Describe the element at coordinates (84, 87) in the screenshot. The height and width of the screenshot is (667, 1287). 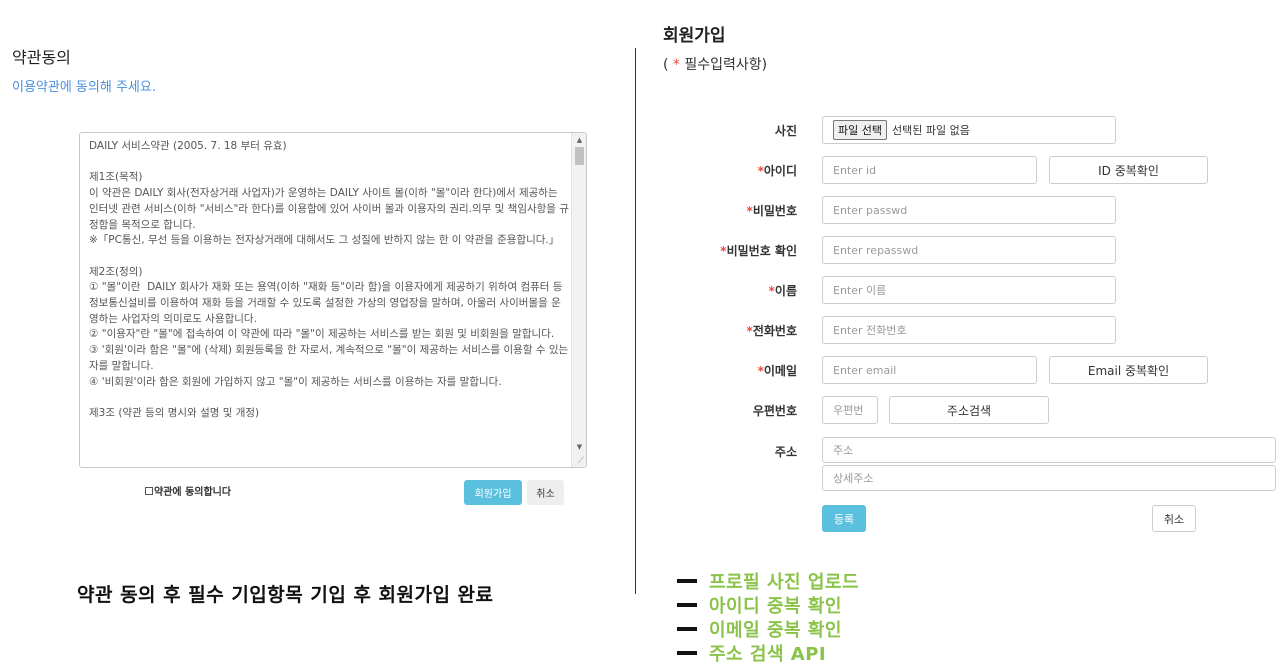
I see `terms-subtitle: 이용약관에 동의해 주세요.` at that location.